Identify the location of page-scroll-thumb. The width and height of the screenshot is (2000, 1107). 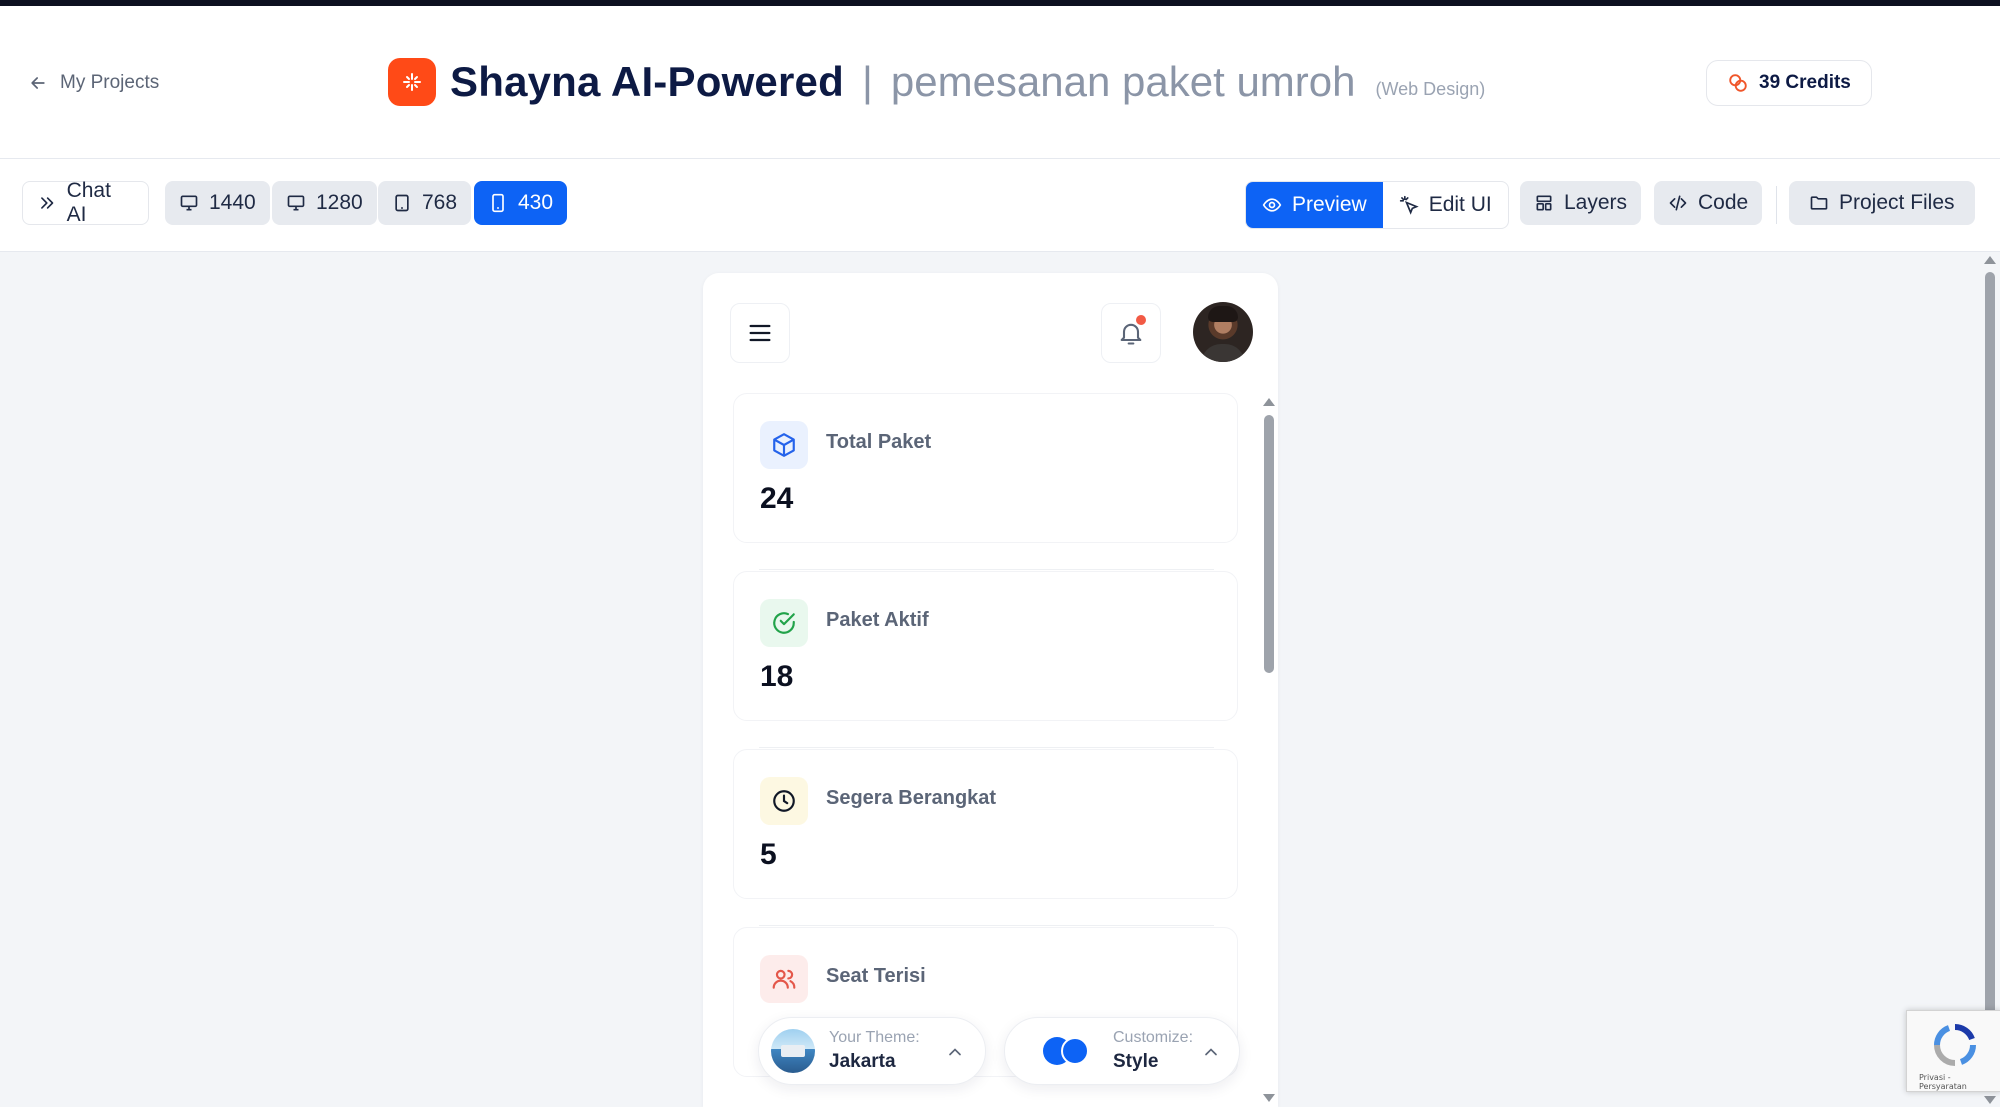
(1990, 681).